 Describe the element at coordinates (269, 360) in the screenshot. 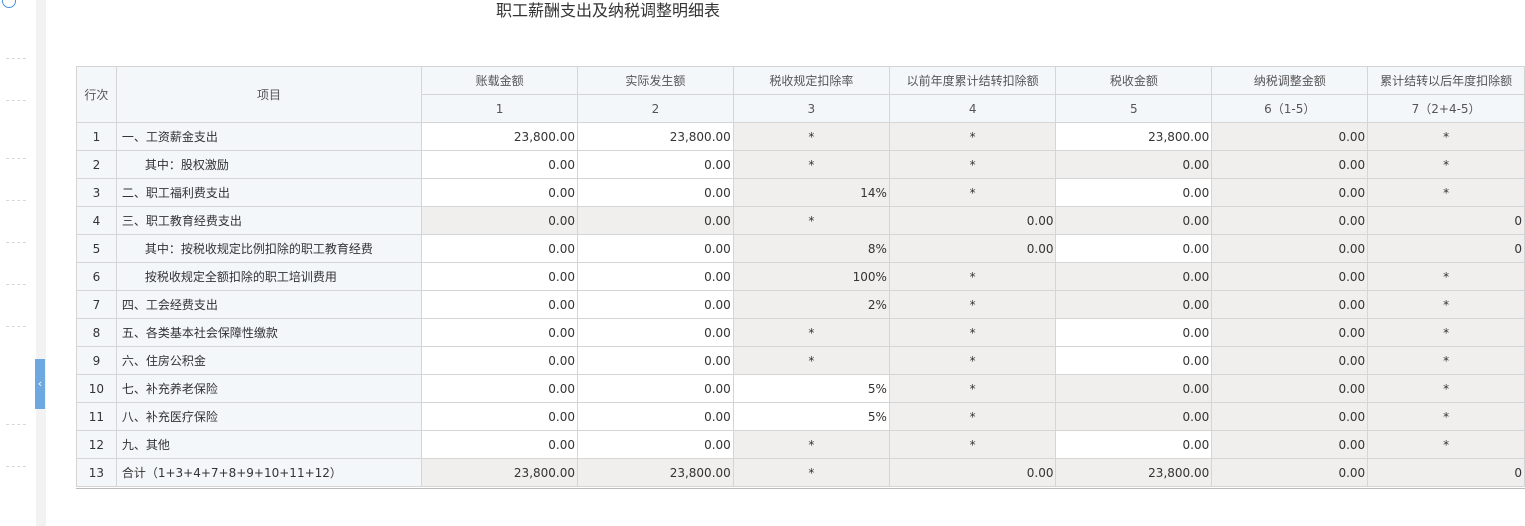

I see `row-item-label: 六、住房公积金` at that location.